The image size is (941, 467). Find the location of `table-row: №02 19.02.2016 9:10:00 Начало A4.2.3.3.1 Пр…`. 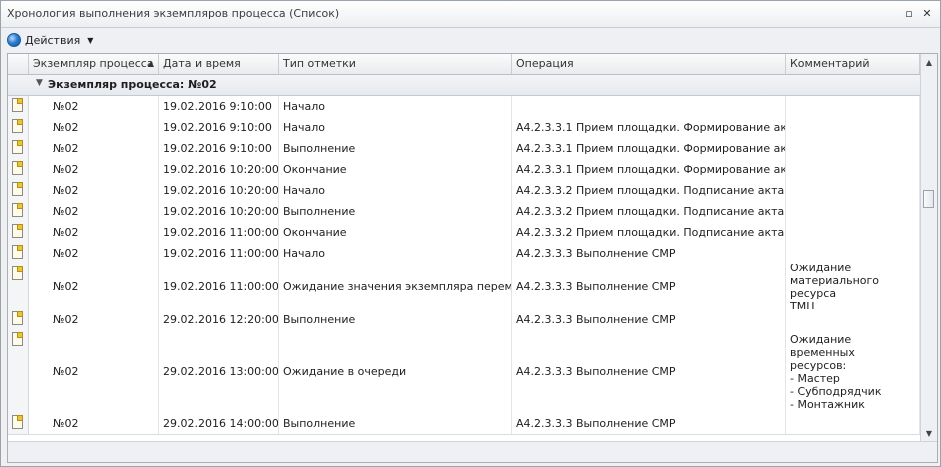

table-row: №02 19.02.2016 9:10:00 Начало A4.2.3.3.1 Пр… is located at coordinates (464, 128).